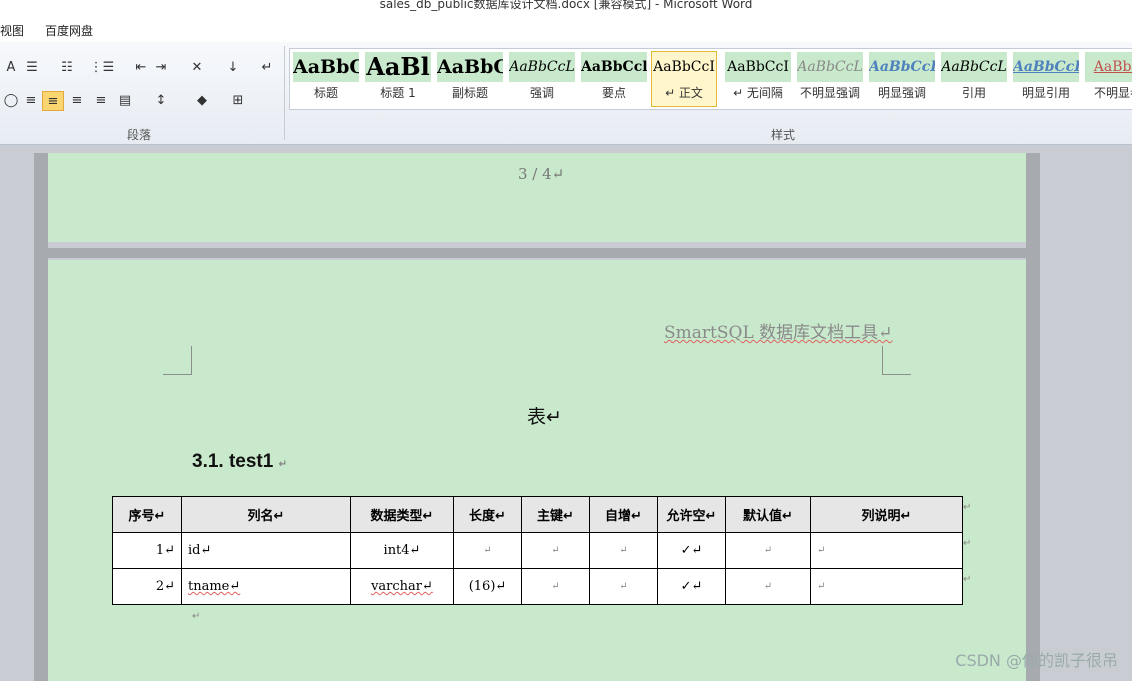 This screenshot has height=681, width=1132. What do you see at coordinates (402, 514) in the screenshot?
I see `col-header-type: 数据类型↵` at bounding box center [402, 514].